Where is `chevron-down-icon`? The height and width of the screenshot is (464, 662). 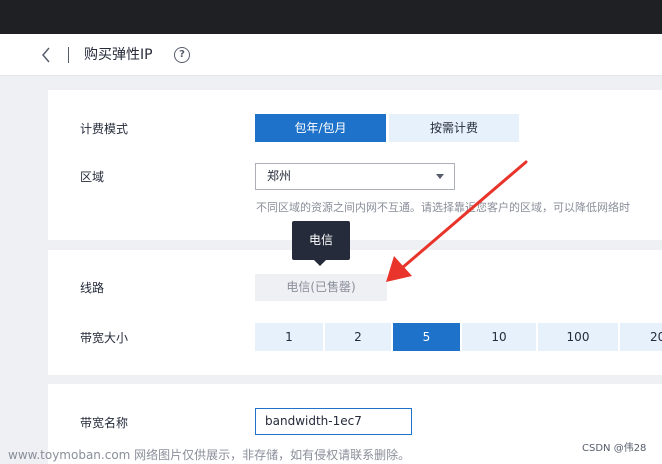 chevron-down-icon is located at coordinates (440, 176).